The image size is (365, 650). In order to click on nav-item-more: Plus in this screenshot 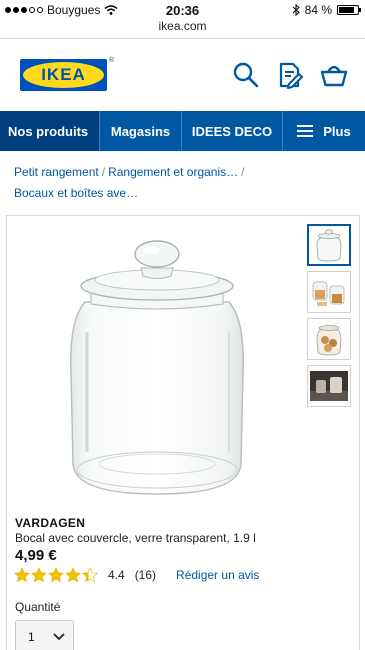, I will do `click(324, 131)`.